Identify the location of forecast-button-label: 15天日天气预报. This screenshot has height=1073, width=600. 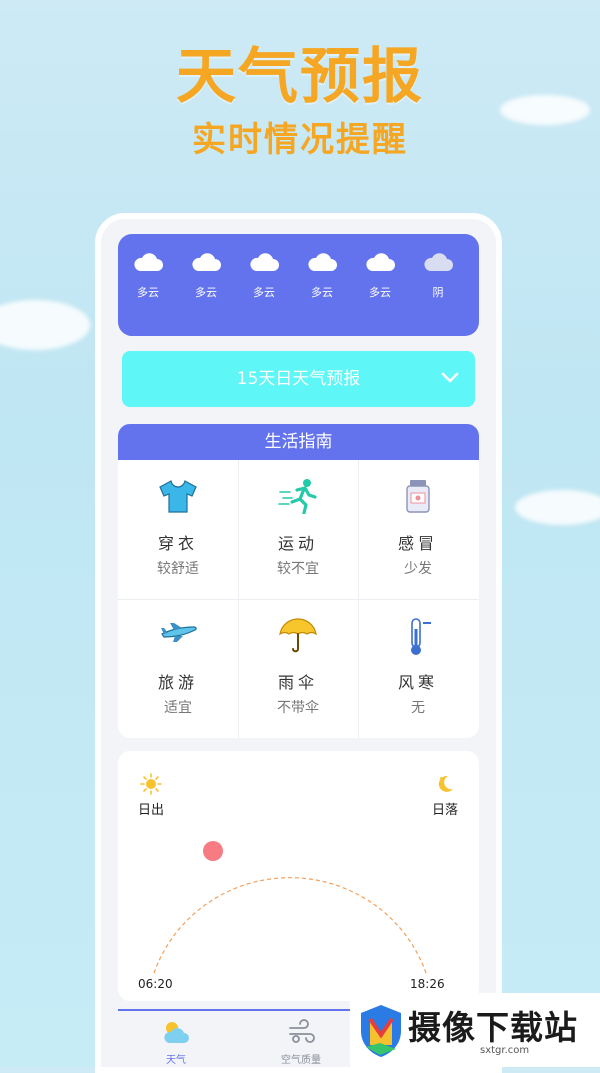
(298, 379).